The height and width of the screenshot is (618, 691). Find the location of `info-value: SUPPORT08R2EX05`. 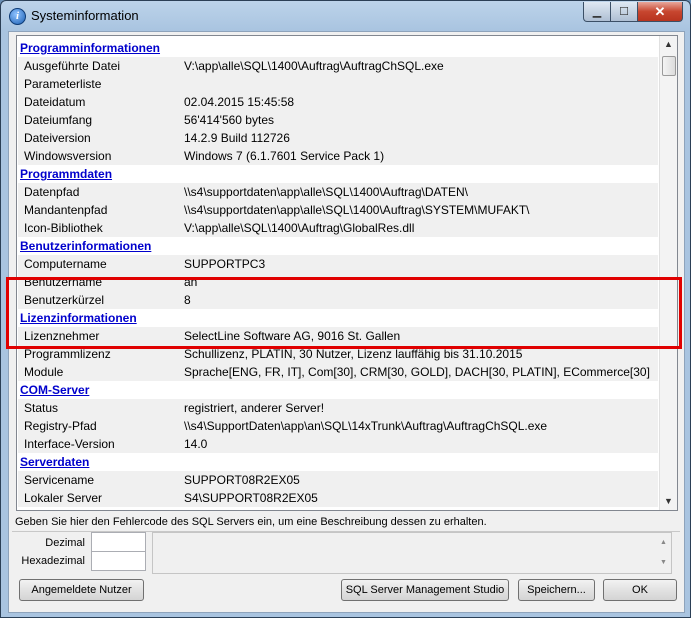

info-value: SUPPORT08R2EX05 is located at coordinates (242, 480).